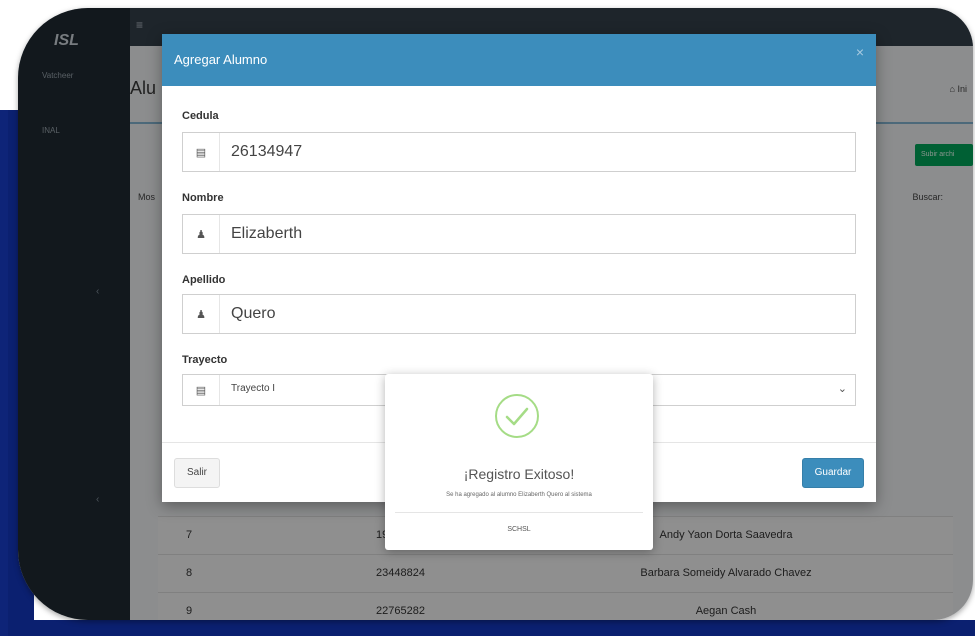 The height and width of the screenshot is (636, 975). Describe the element at coordinates (860, 52) in the screenshot. I see `close-icon: ×` at that location.